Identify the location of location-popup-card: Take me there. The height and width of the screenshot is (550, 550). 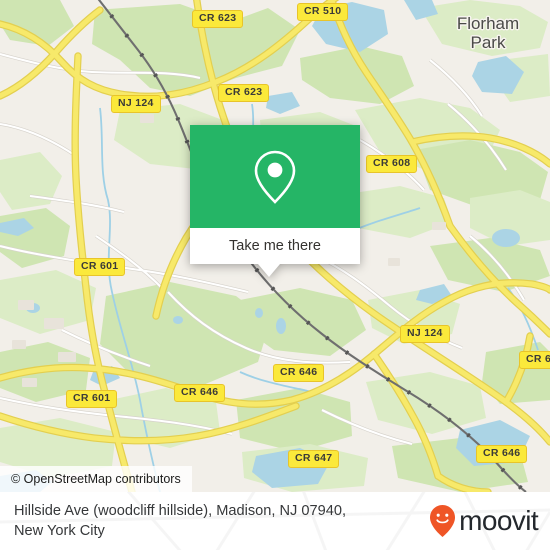
(275, 201).